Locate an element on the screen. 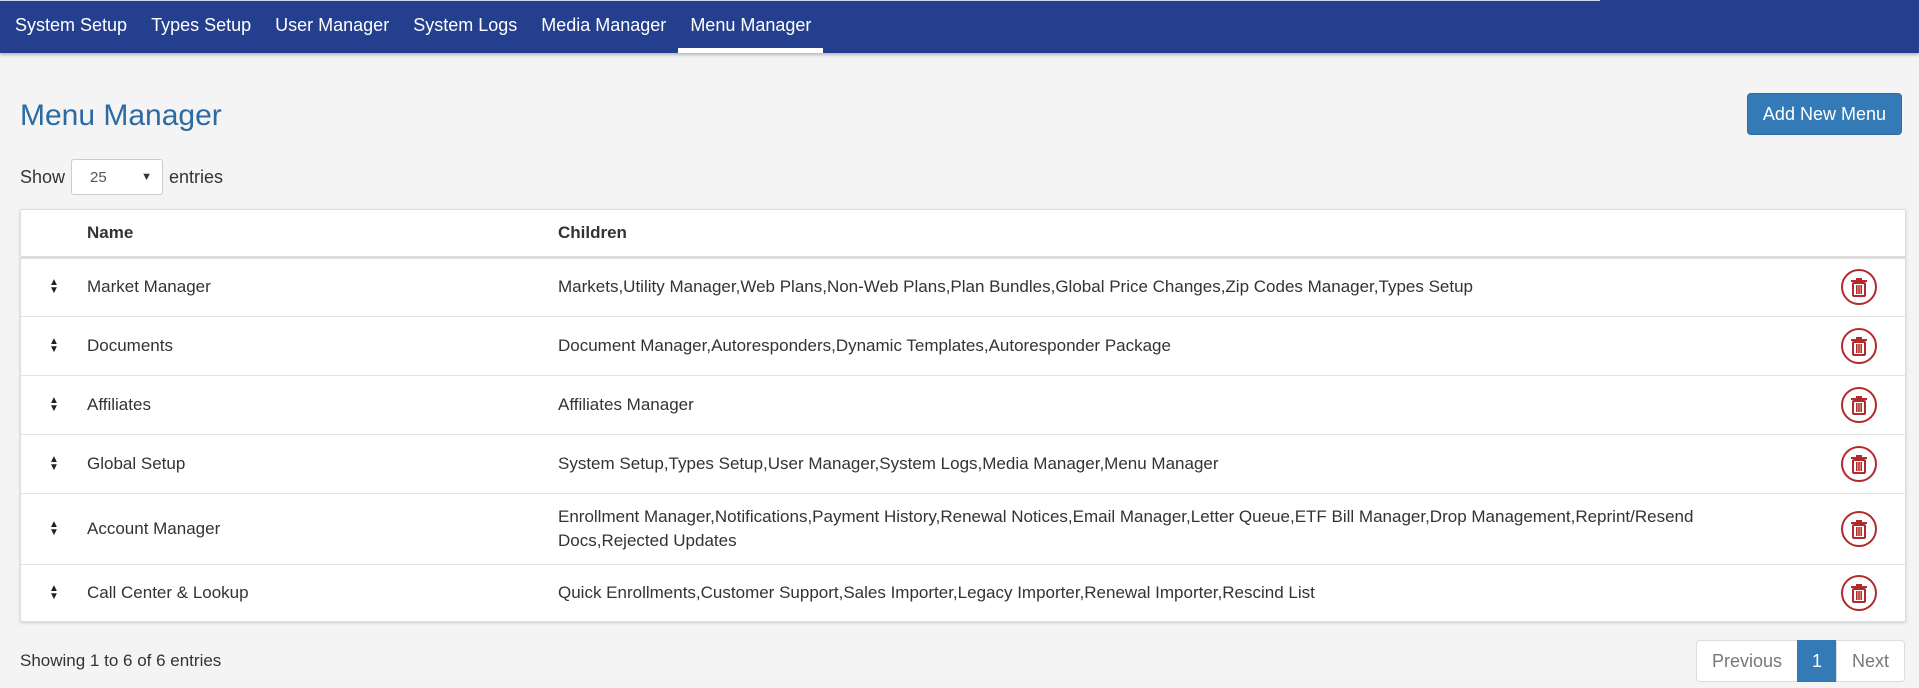  entries-per-page-select: 25 ▼ is located at coordinates (117, 177).